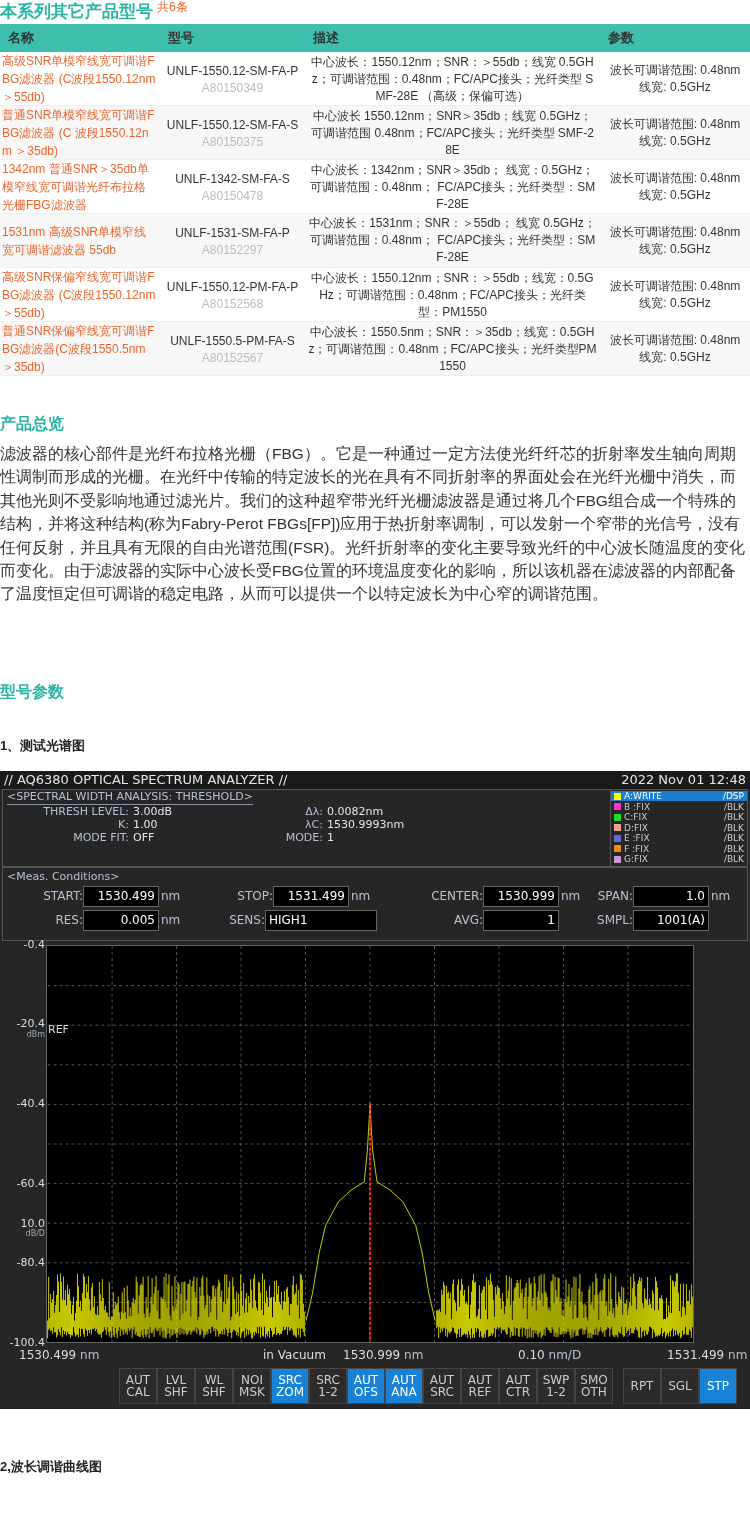  I want to click on model-number: UNLF-1550.5-PM-FA-S, so click(232, 341).